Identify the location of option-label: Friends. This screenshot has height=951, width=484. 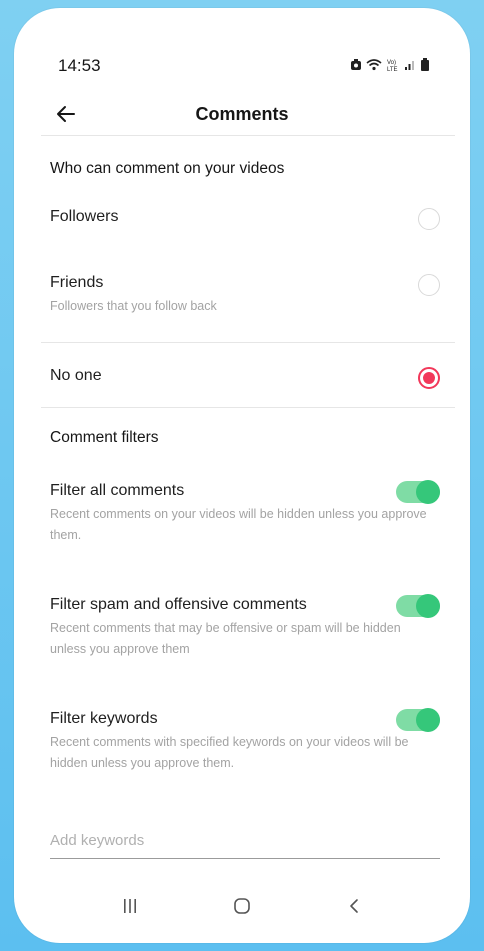
(77, 282).